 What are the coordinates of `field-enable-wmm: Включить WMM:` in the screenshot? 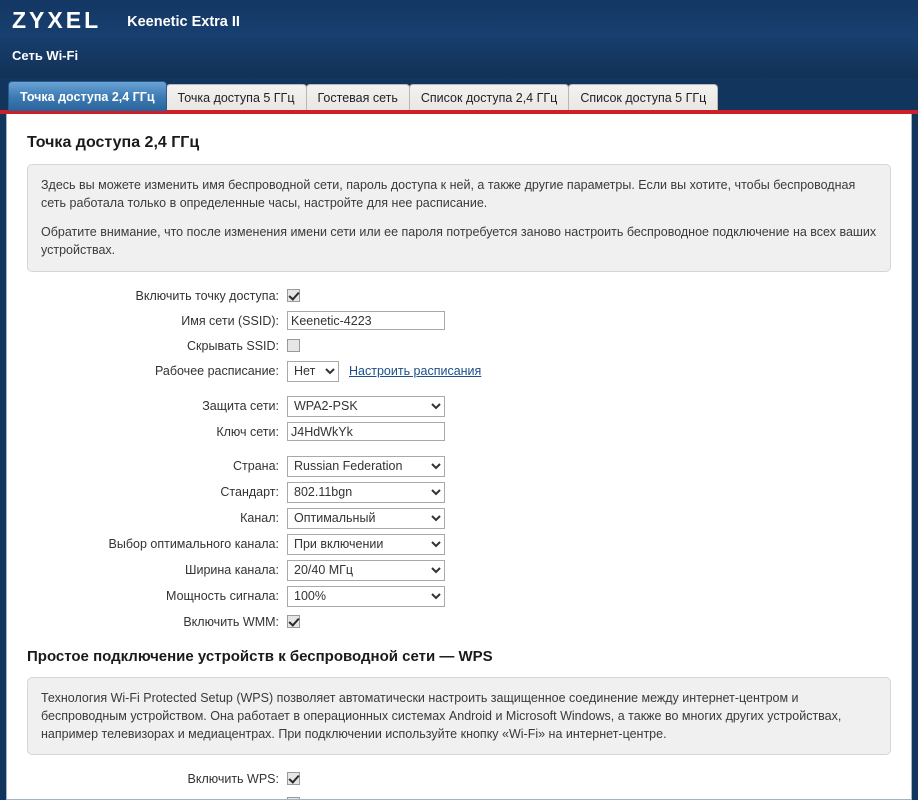 It's located at (459, 622).